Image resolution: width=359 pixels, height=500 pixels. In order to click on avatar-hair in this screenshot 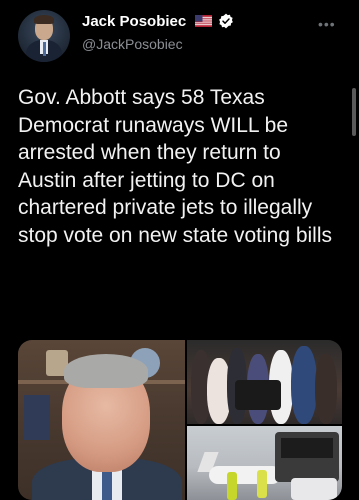, I will do `click(44, 19)`.